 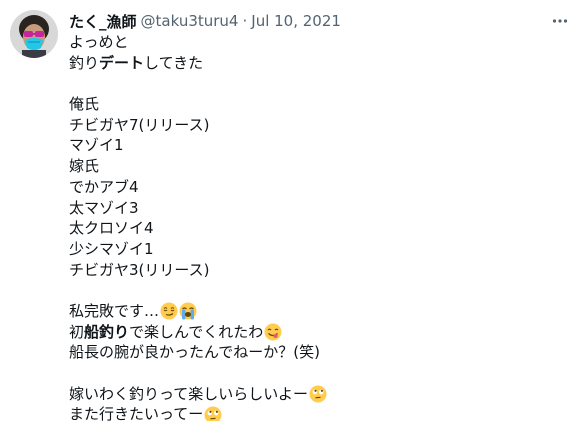 I want to click on text-segment: でかアブ4, so click(x=104, y=186).